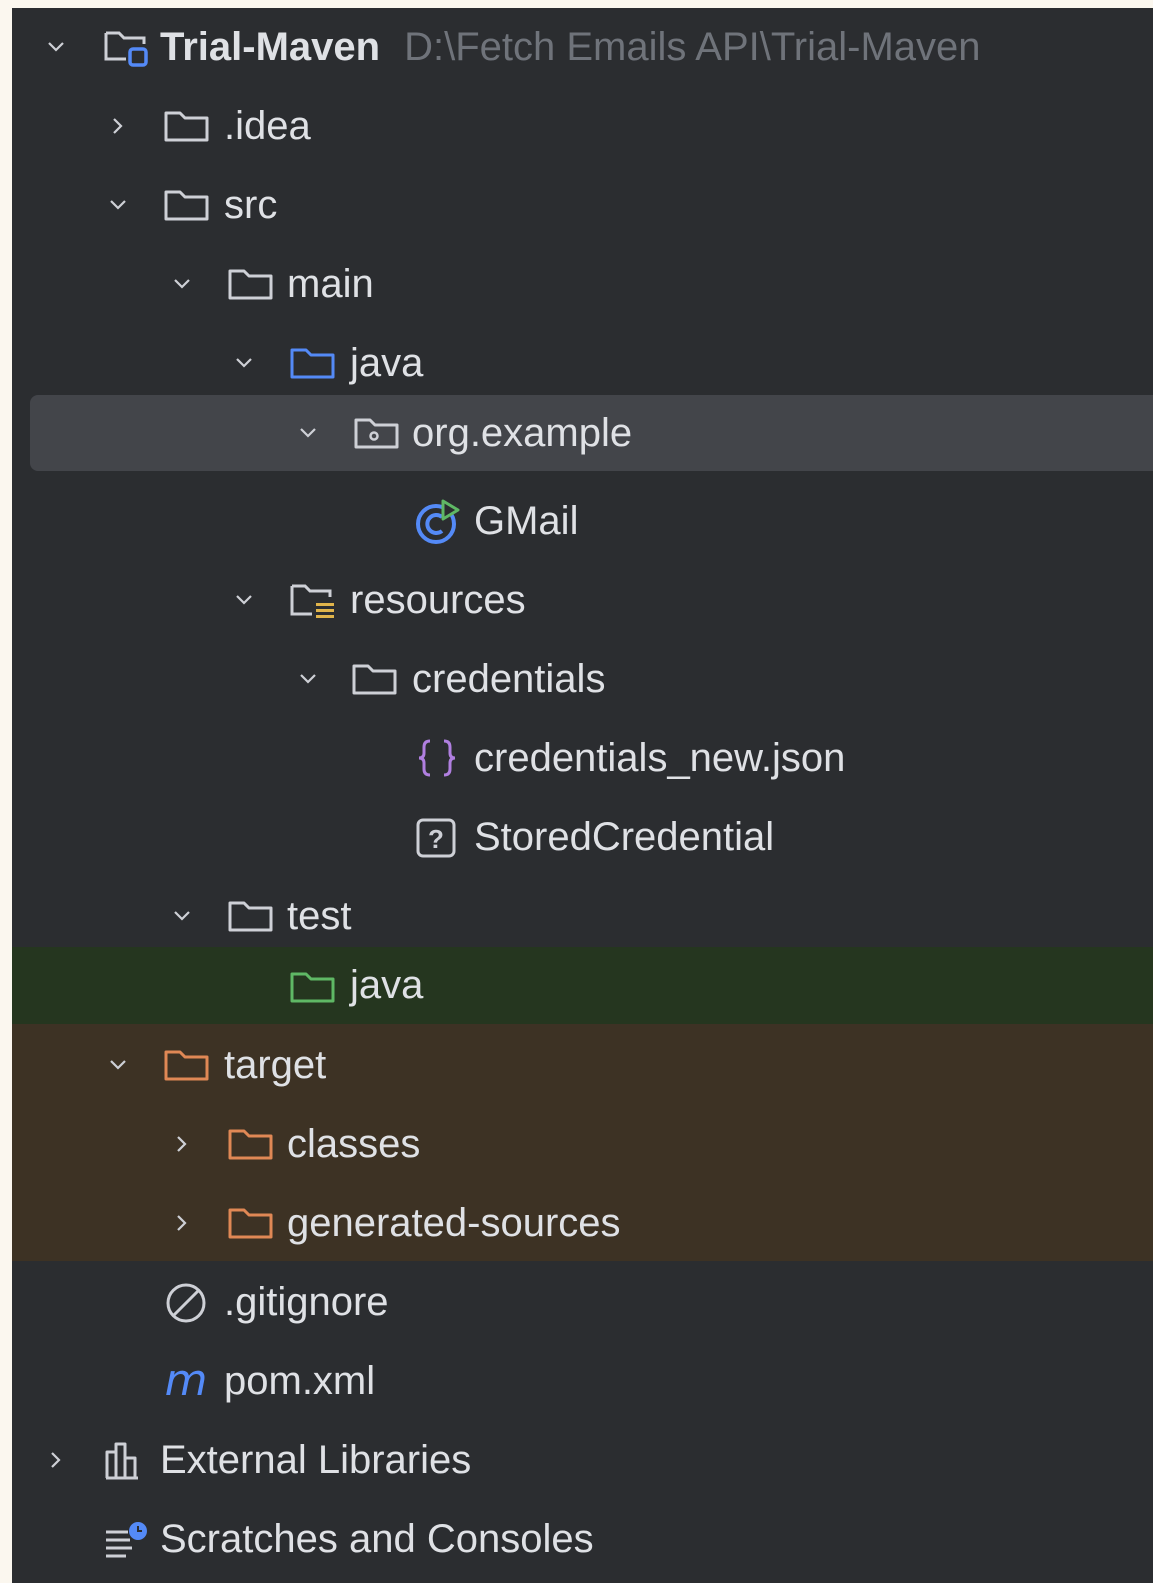 This screenshot has height=1583, width=1153. I want to click on maven-file-icon: m, so click(187, 1380).